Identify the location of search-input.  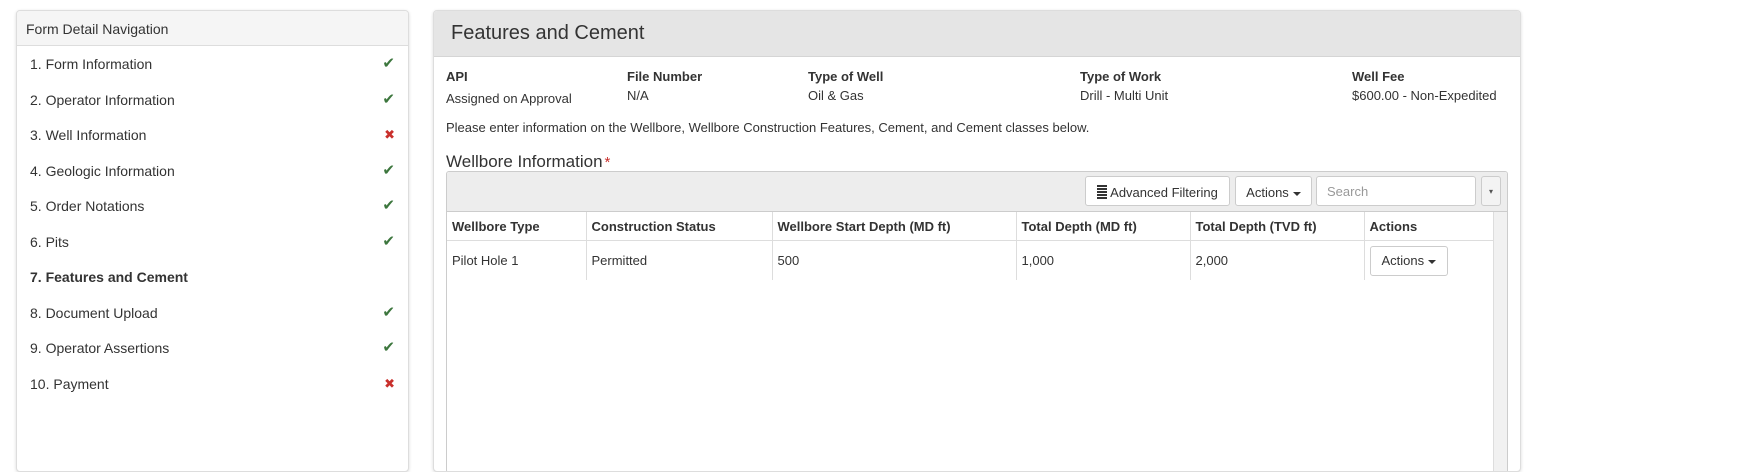
(1396, 191).